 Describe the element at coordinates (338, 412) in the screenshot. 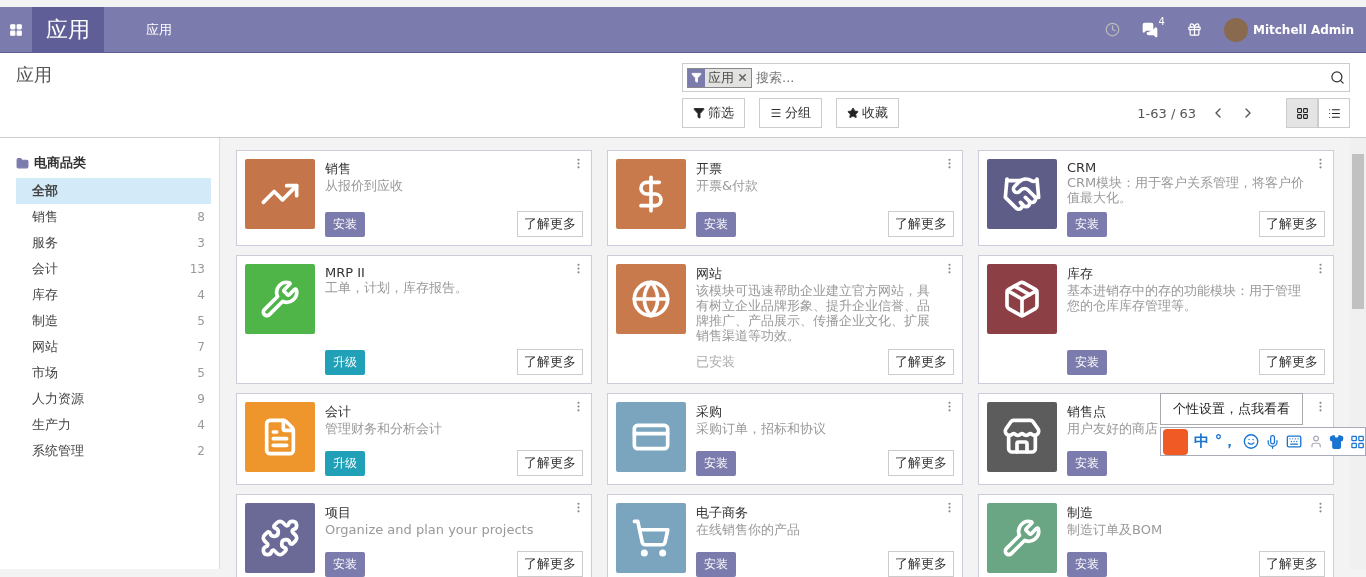

I see `app-name: 会计` at that location.